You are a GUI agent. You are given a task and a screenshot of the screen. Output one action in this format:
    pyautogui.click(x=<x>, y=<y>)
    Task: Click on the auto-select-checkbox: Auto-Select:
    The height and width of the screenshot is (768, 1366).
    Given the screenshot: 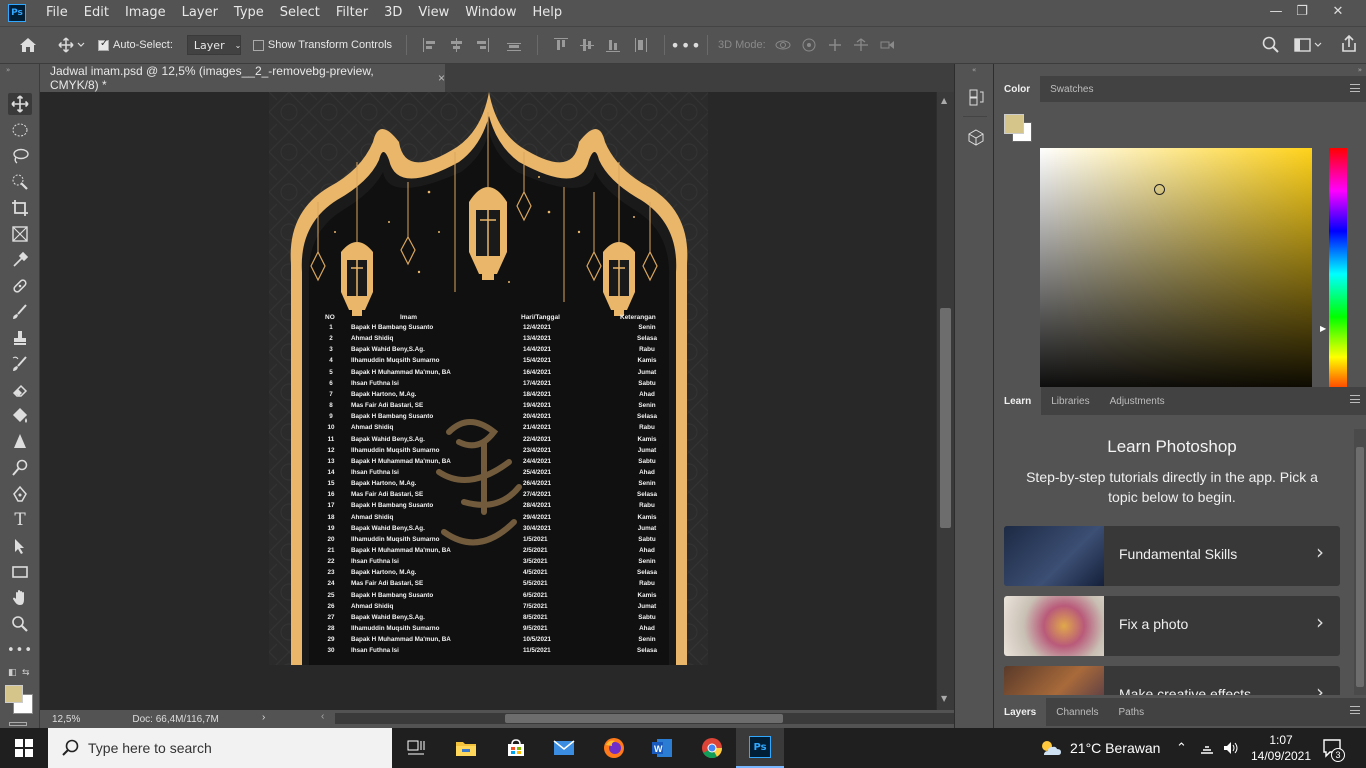 What is the action you would take?
    pyautogui.click(x=135, y=44)
    